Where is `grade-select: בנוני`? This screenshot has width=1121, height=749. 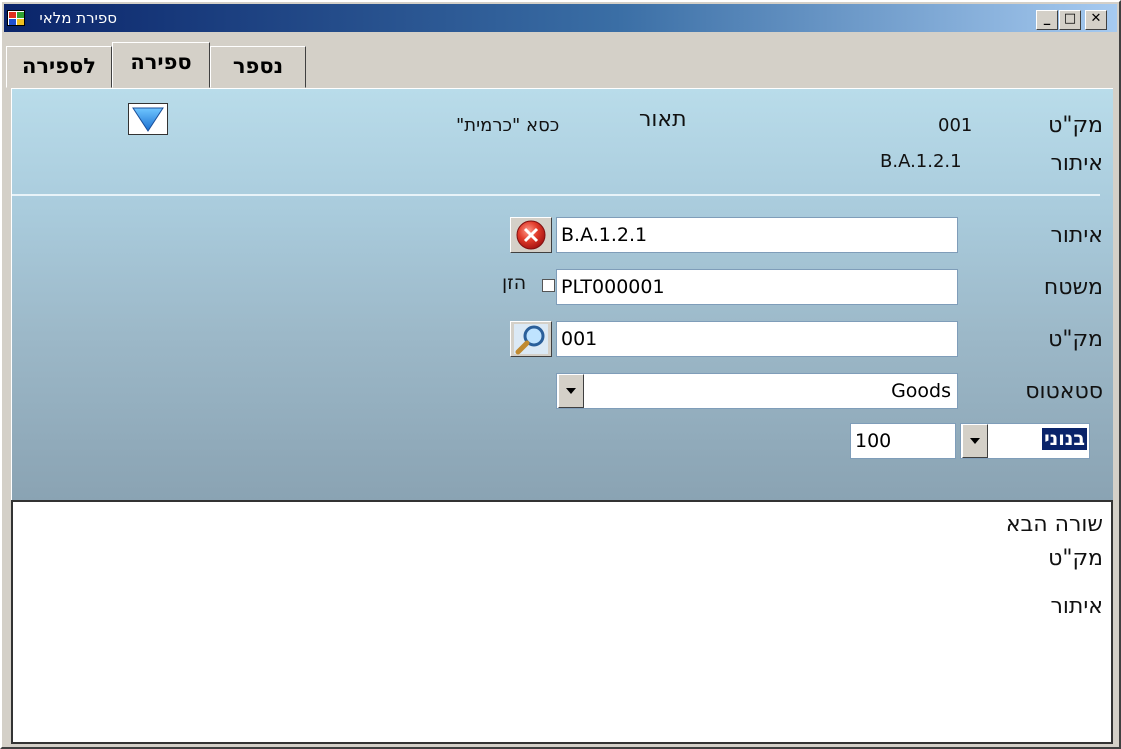 grade-select: בנוני is located at coordinates (1025, 441).